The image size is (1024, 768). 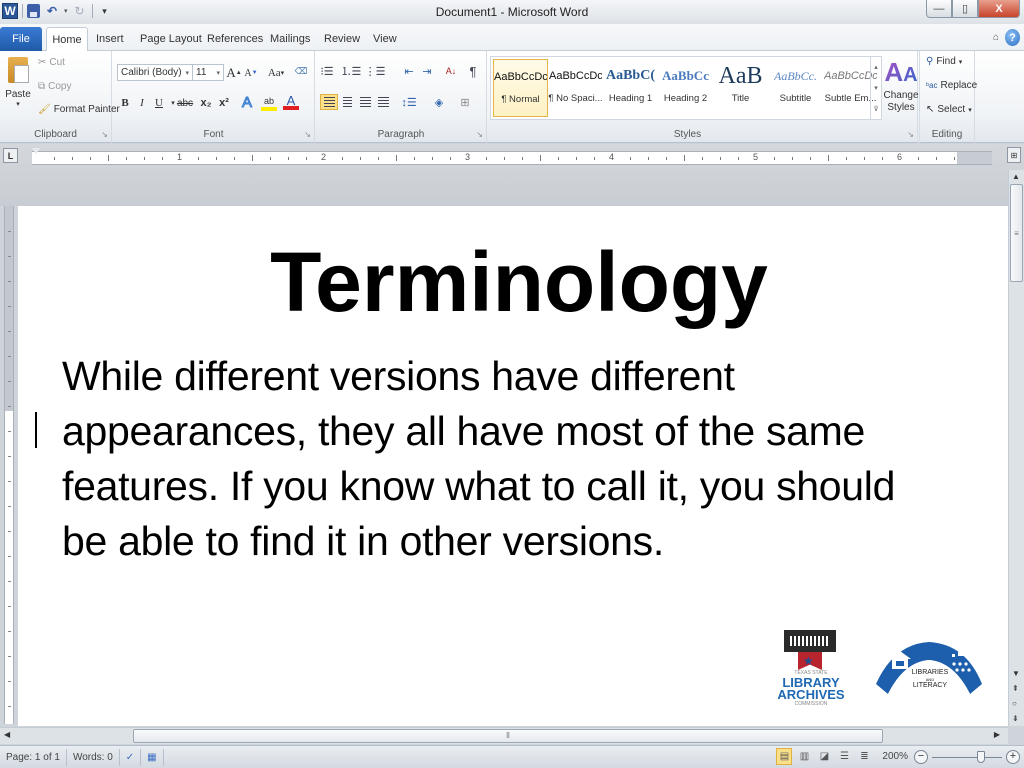 I want to click on replace-button: ᵇac Replace, so click(x=951, y=85).